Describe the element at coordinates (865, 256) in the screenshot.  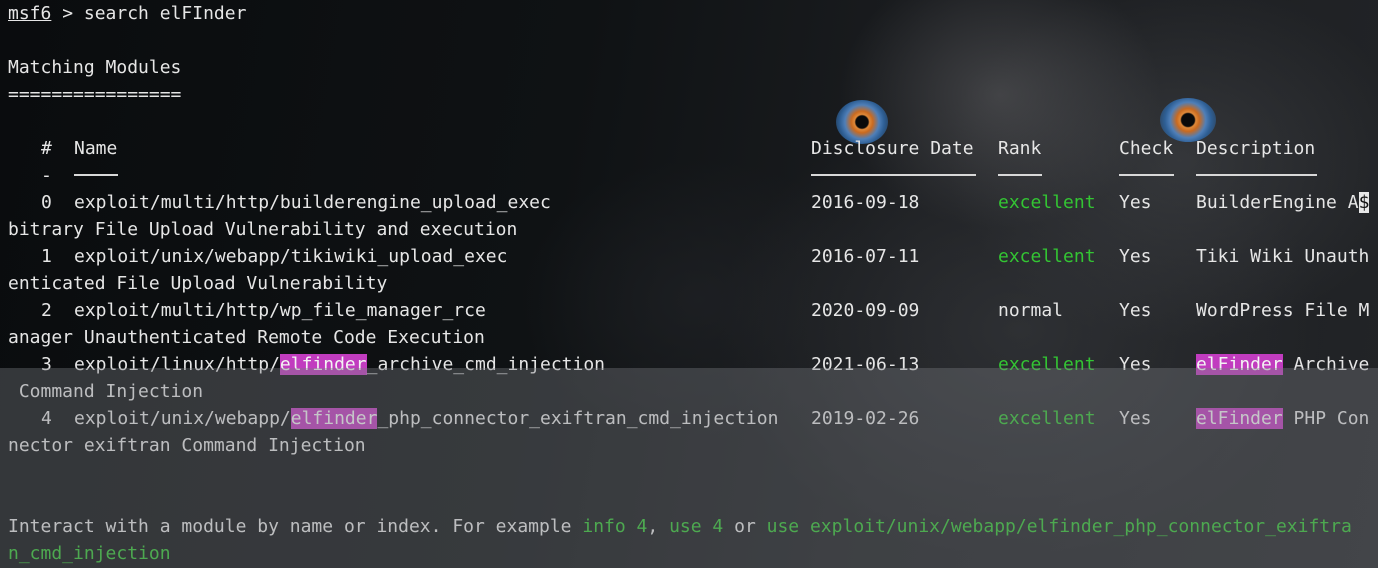
I see `row-1-date: 2016-07-11` at that location.